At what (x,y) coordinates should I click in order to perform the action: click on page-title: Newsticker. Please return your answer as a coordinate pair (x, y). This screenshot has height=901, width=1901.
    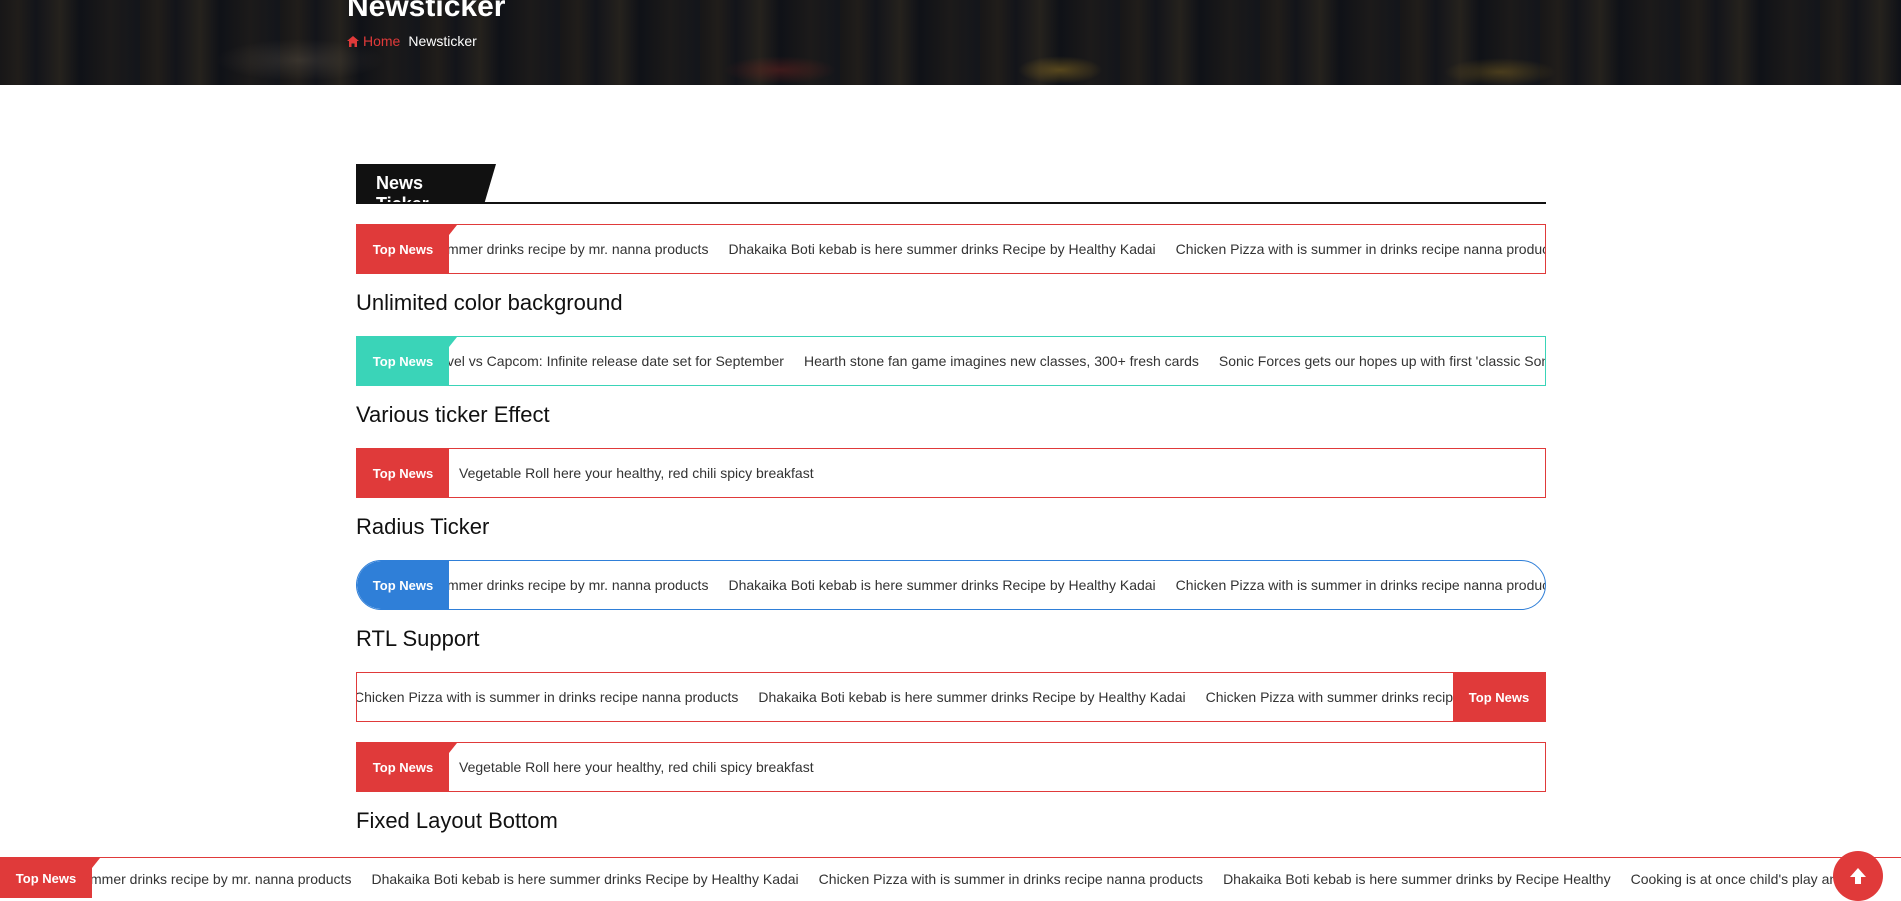
    Looking at the image, I should click on (426, 11).